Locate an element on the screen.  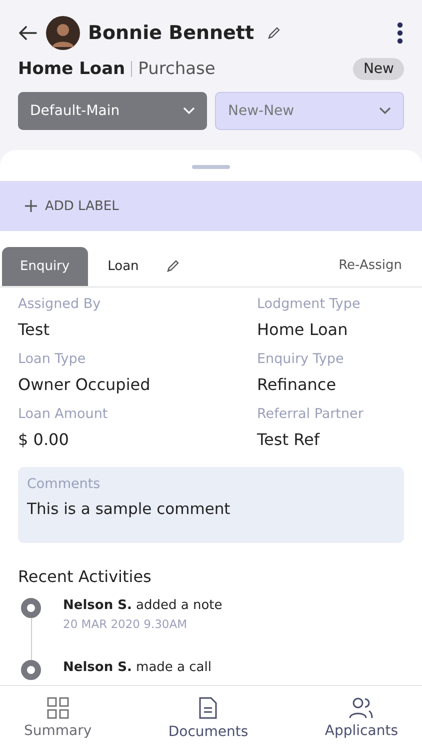
dropdown: Default-Main is located at coordinates (112, 111).